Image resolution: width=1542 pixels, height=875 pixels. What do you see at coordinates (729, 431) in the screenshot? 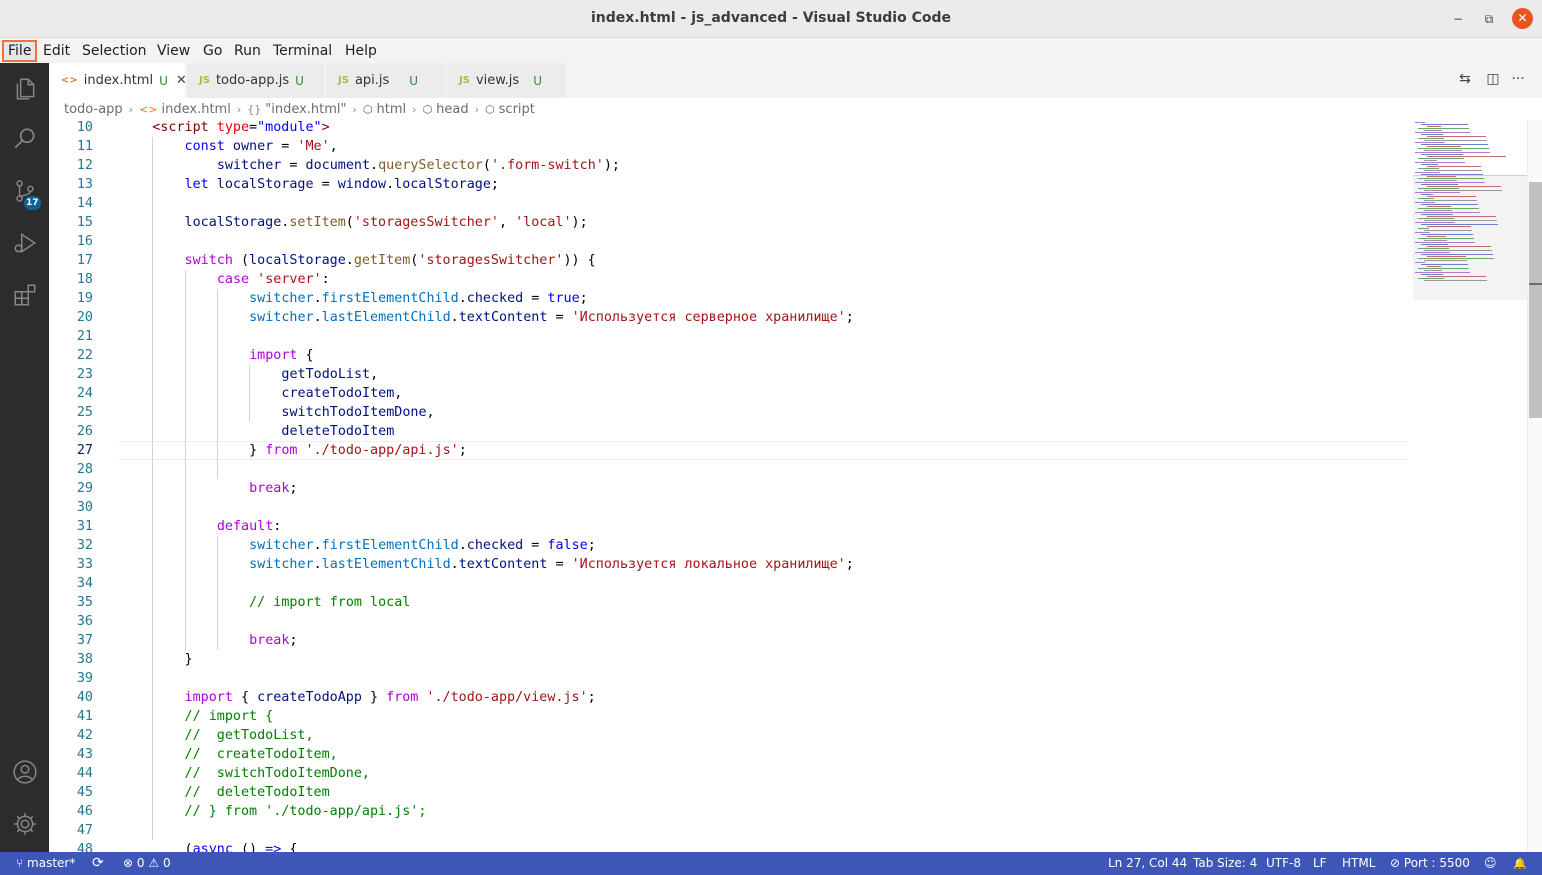
I see `code-line: 26 deleteTodoItem` at bounding box center [729, 431].